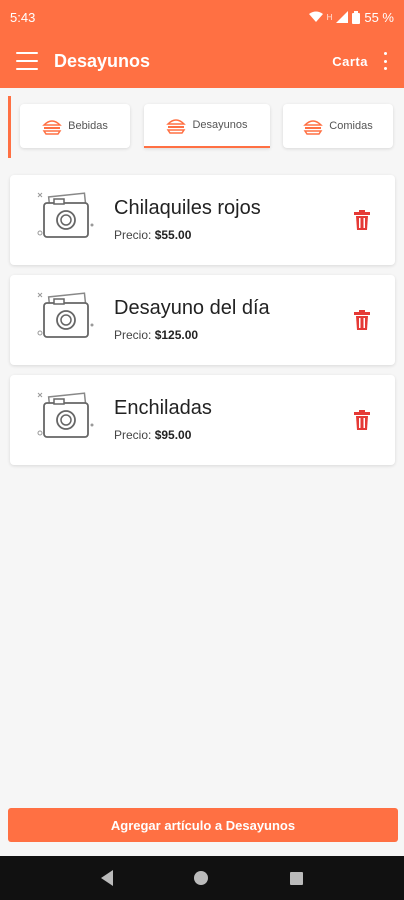 Image resolution: width=404 pixels, height=900 pixels. I want to click on list-item: Desayuno del día Precio: $125.00, so click(202, 320).